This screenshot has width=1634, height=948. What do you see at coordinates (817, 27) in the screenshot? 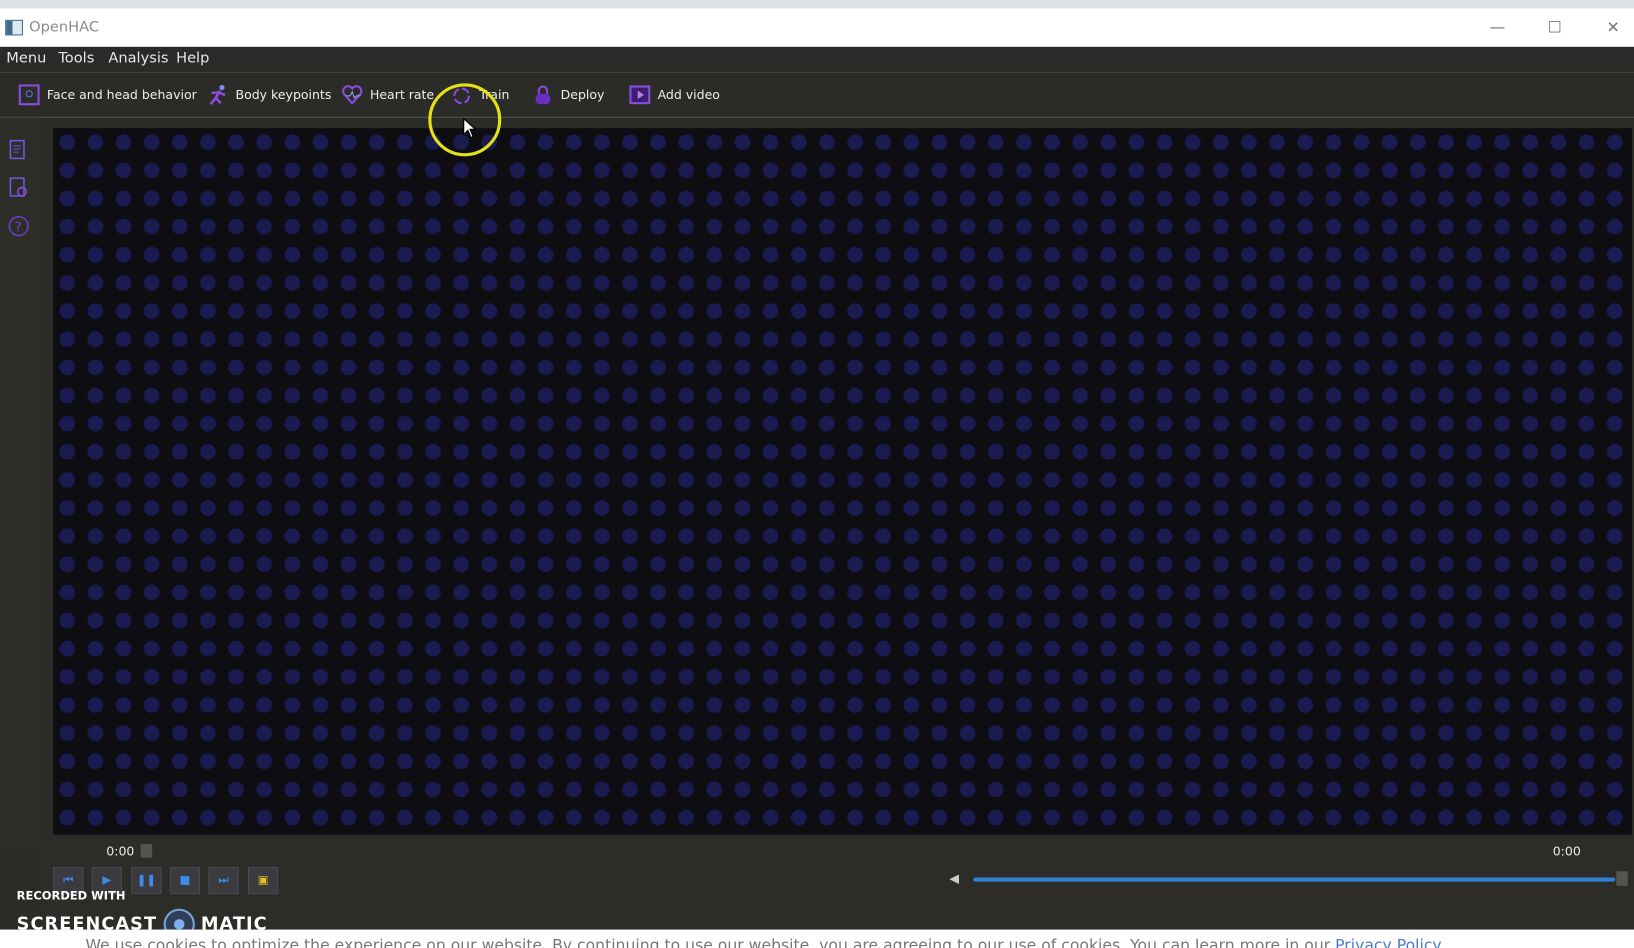
I see `title-bar: OpenHAC — ☐ ✕` at bounding box center [817, 27].